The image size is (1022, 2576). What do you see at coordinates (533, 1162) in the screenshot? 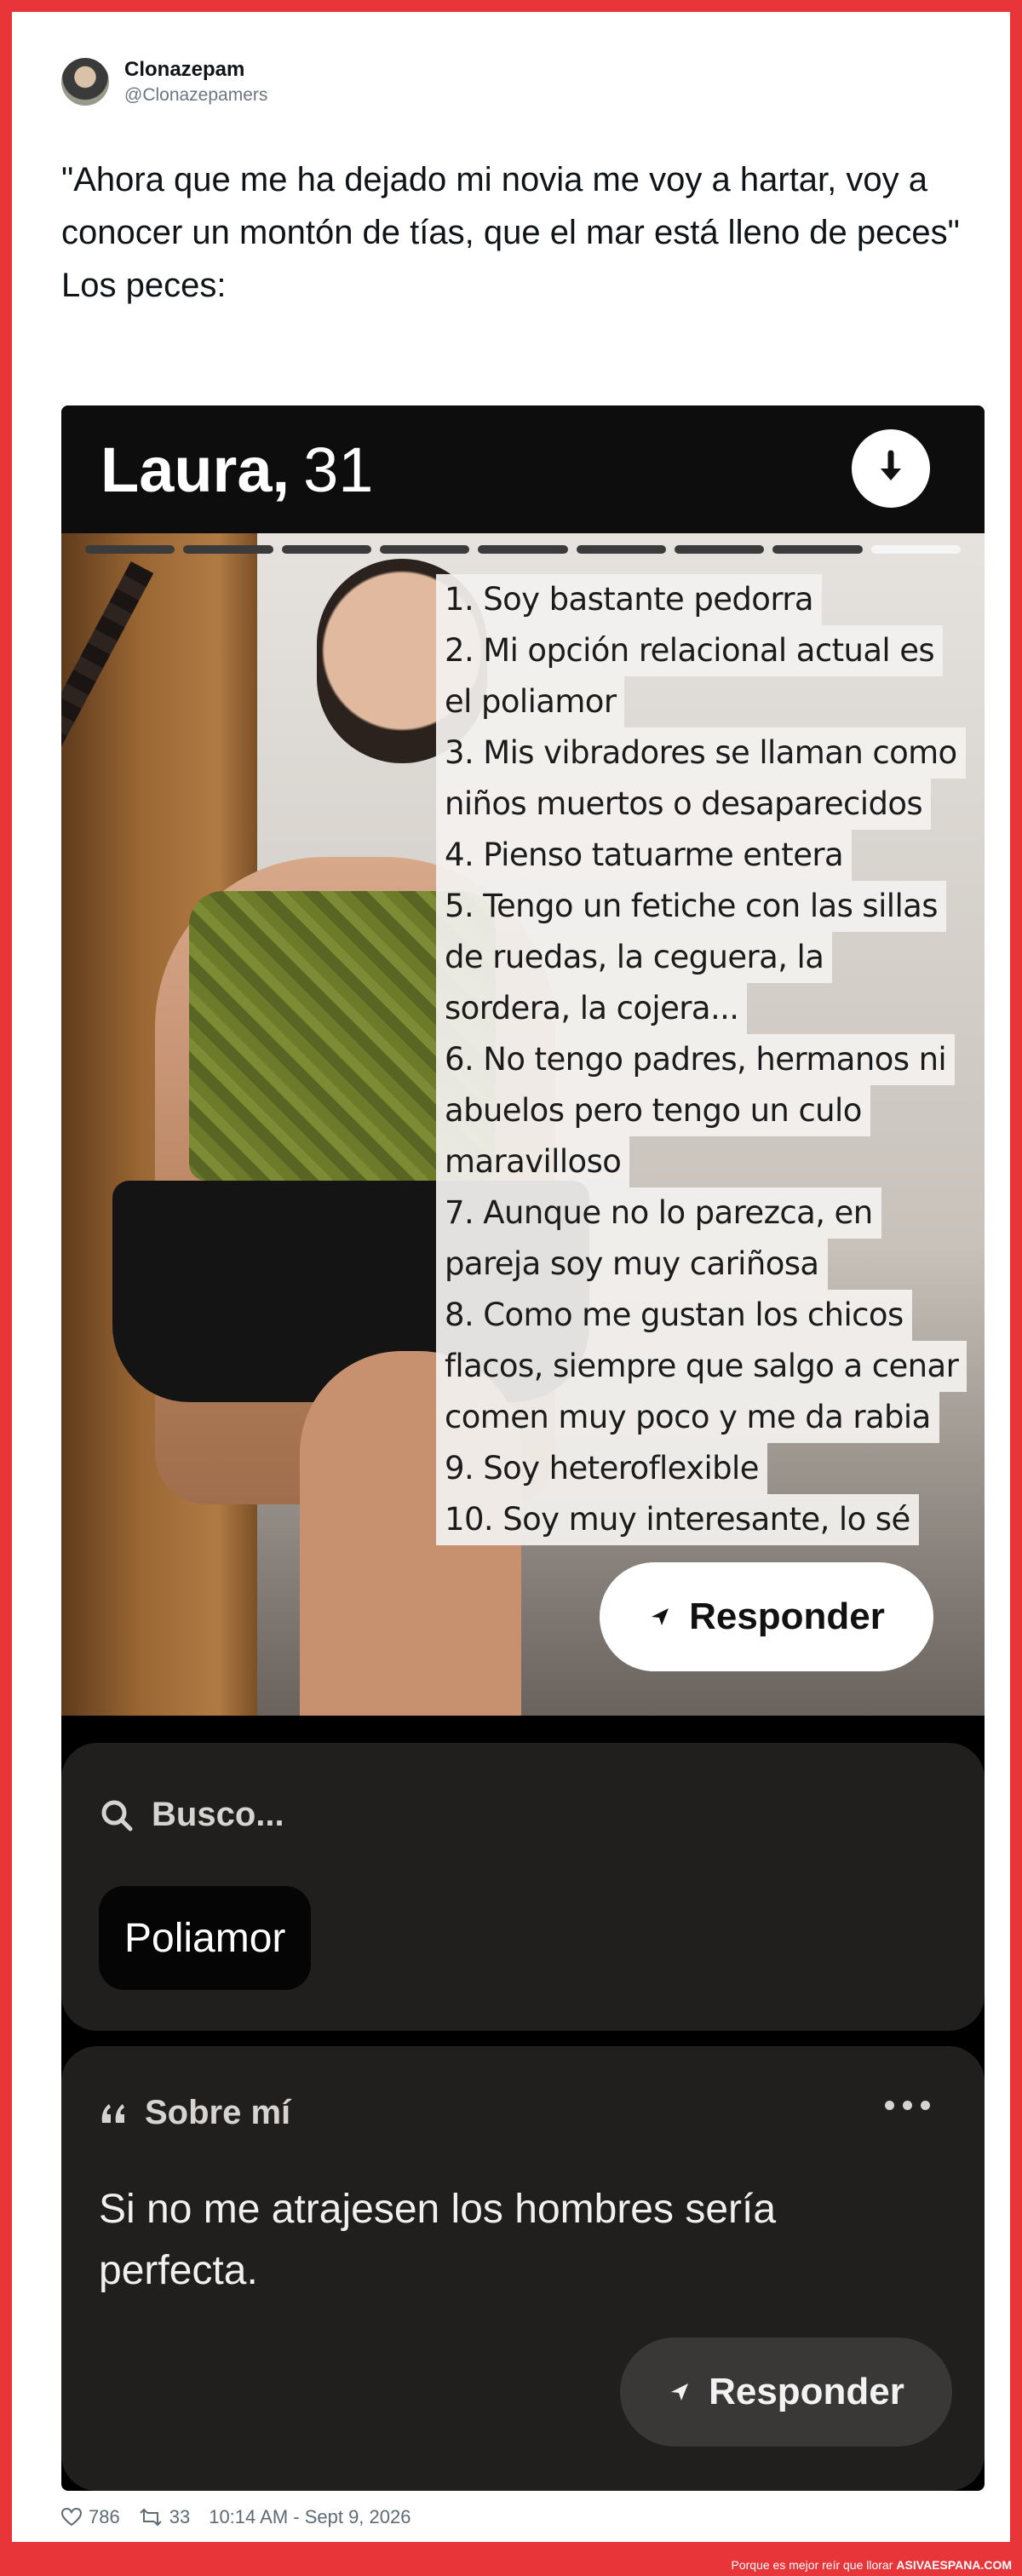
I see `list-line: maravilloso` at bounding box center [533, 1162].